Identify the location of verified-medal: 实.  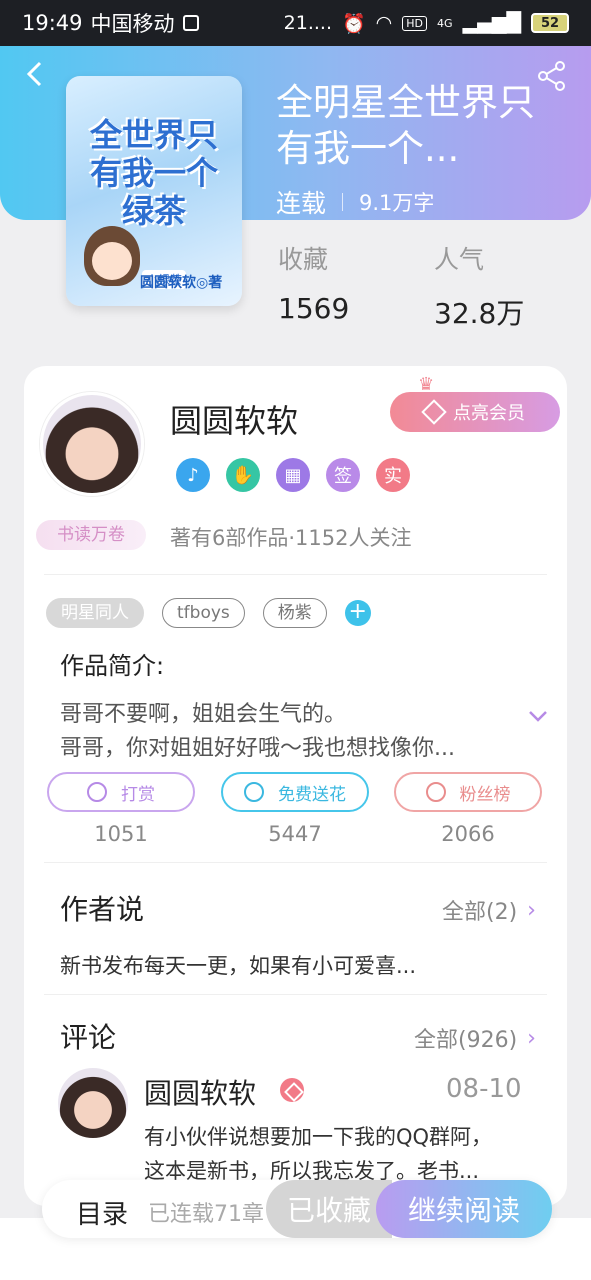
(393, 475).